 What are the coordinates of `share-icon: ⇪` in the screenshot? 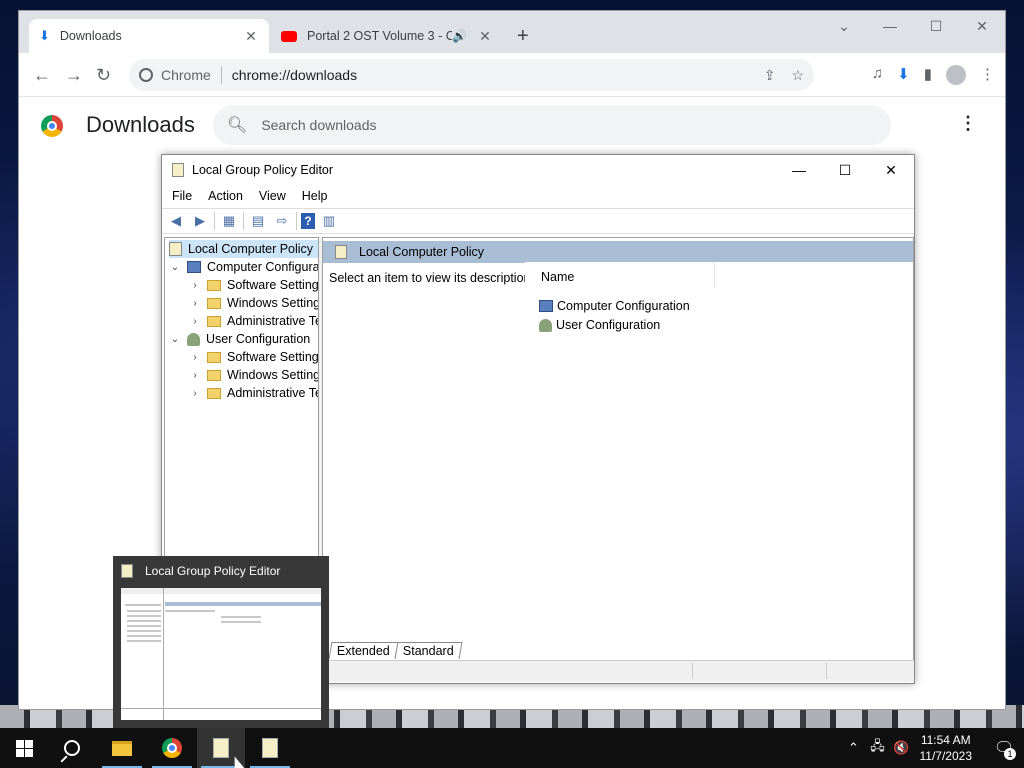 It's located at (770, 75).